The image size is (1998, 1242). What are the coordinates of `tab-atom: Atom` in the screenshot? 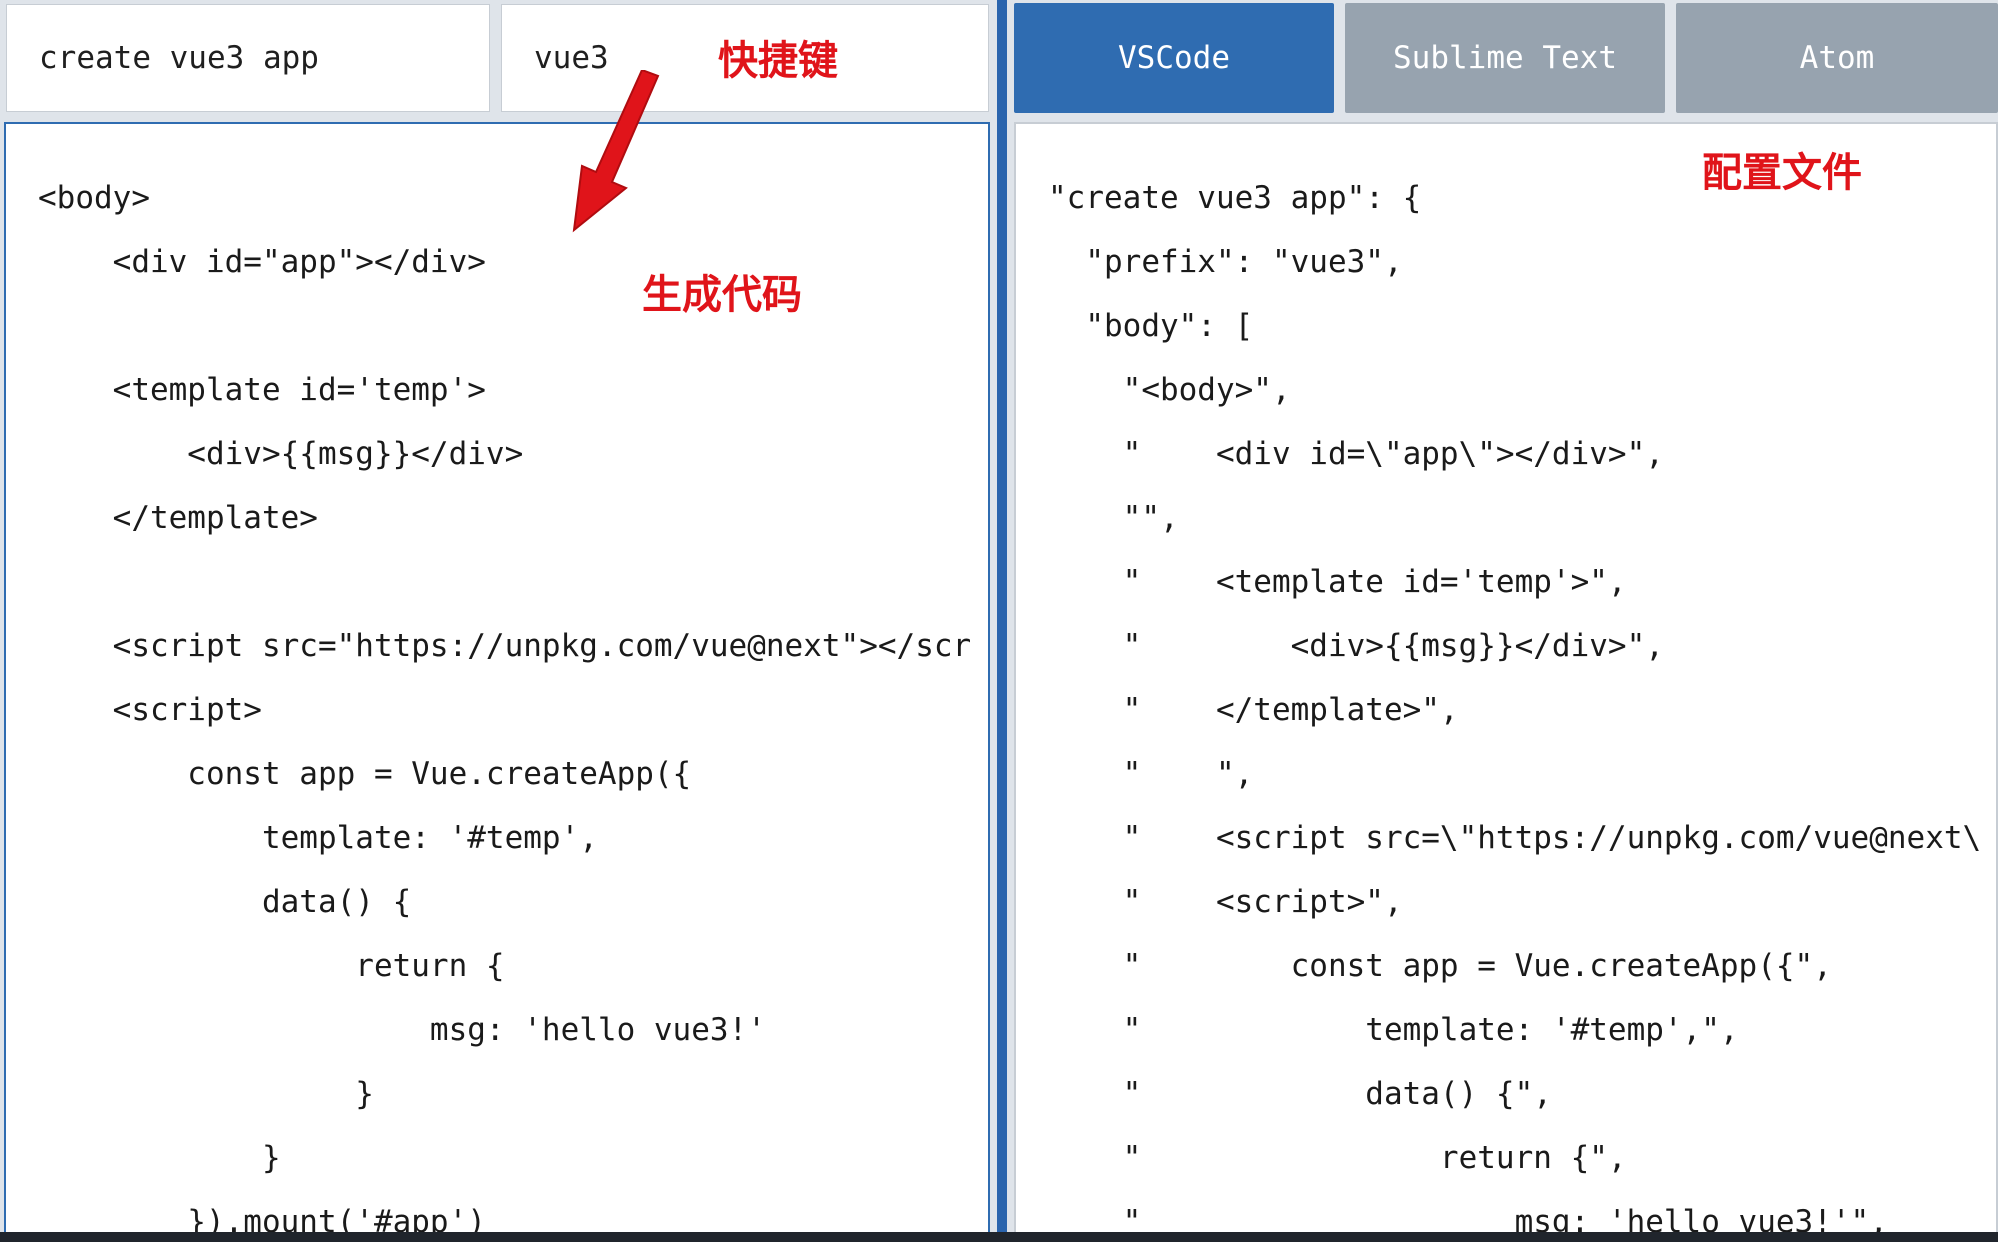 It's located at (1837, 58).